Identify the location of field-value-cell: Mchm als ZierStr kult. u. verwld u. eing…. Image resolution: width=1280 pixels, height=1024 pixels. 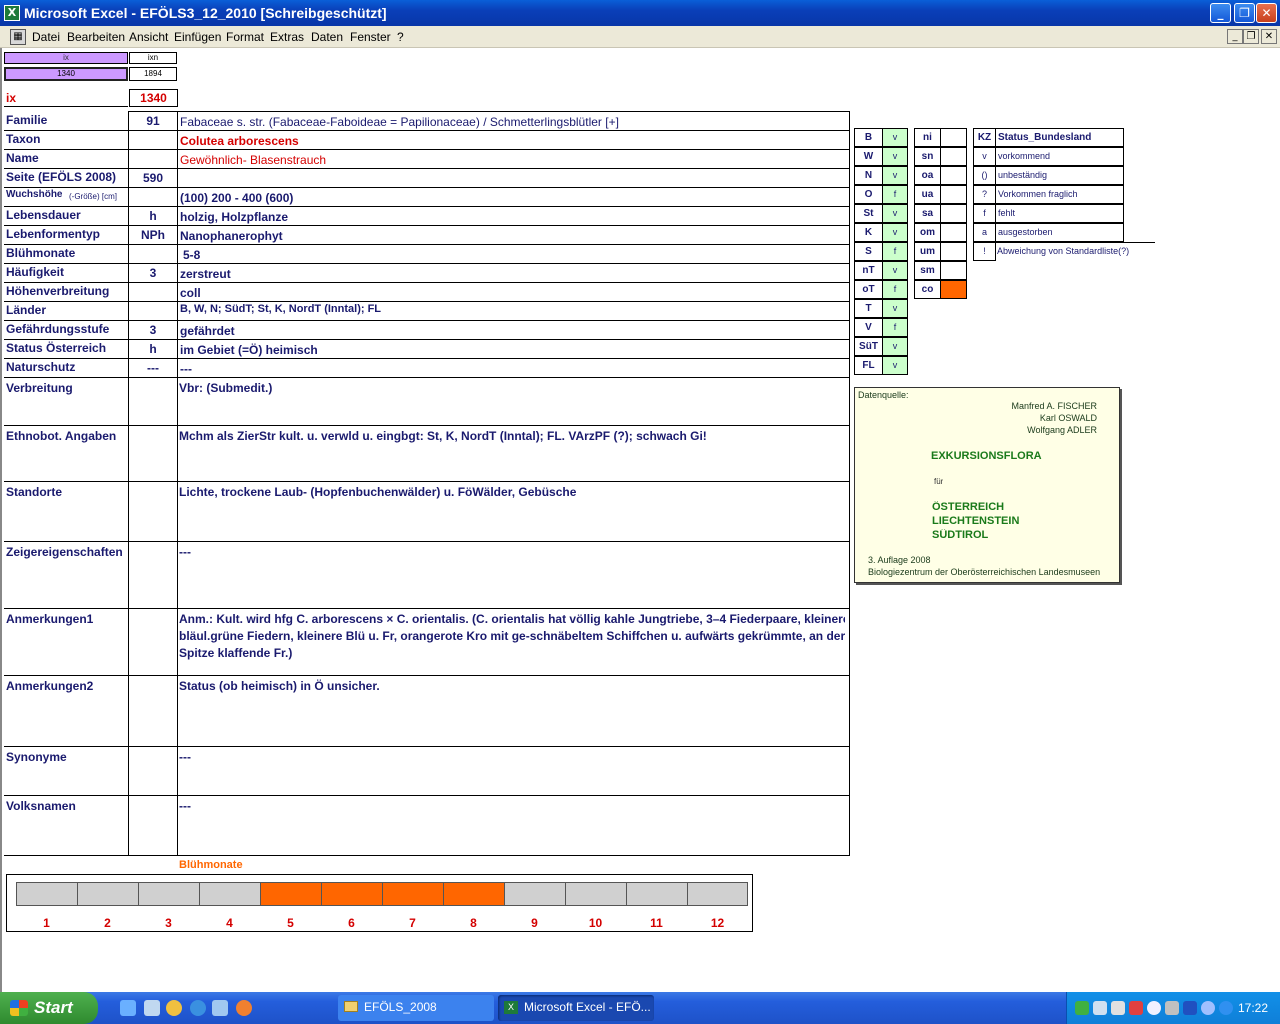
(512, 436).